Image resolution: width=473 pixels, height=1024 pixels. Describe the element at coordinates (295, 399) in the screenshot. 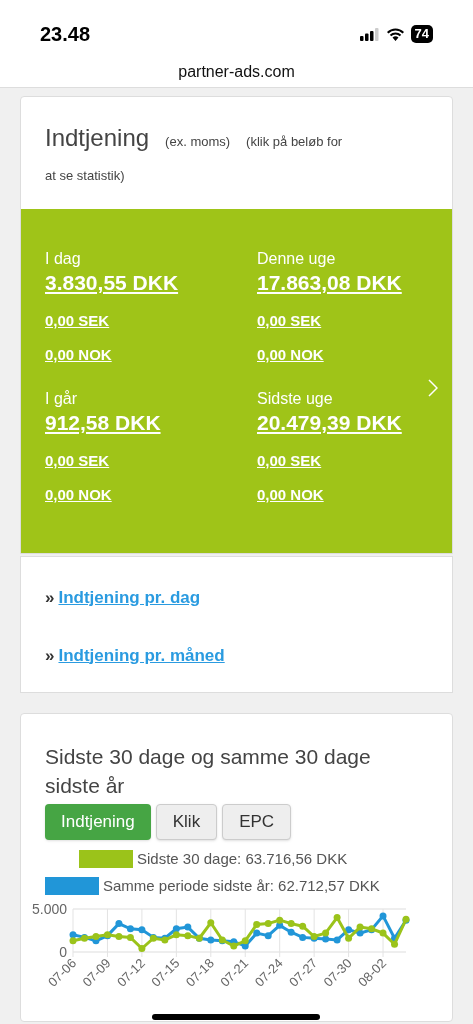

I see `period-label: Sidste uge` at that location.